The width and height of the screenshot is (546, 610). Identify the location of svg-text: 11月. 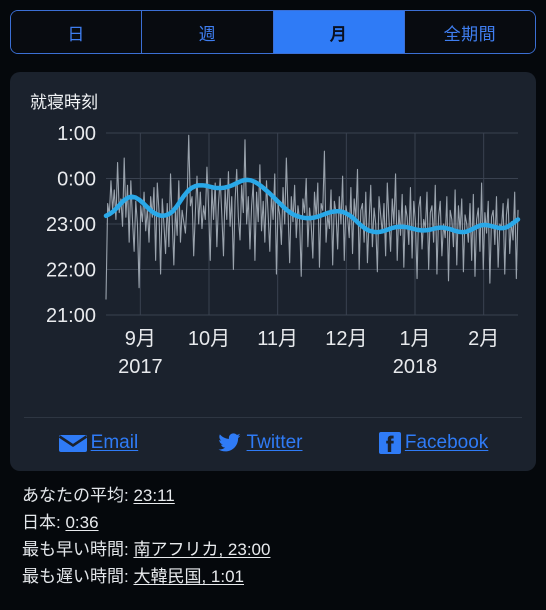
(277, 339).